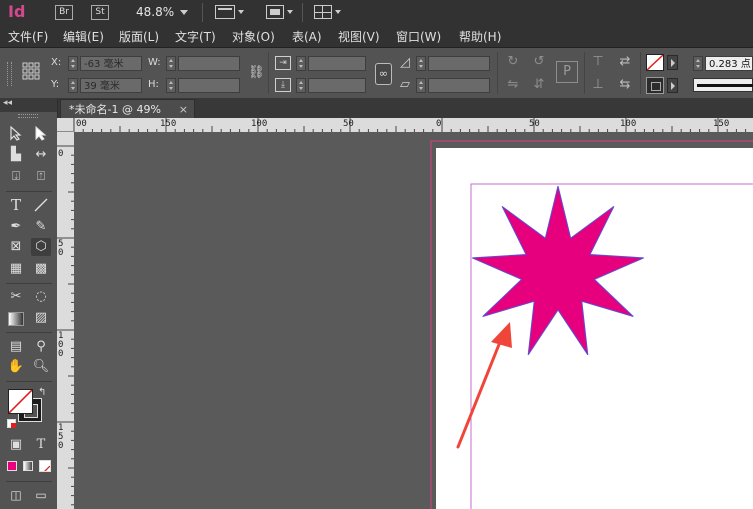 The height and width of the screenshot is (509, 753). What do you see at coordinates (12, 466) in the screenshot?
I see `apply-color-icon` at bounding box center [12, 466].